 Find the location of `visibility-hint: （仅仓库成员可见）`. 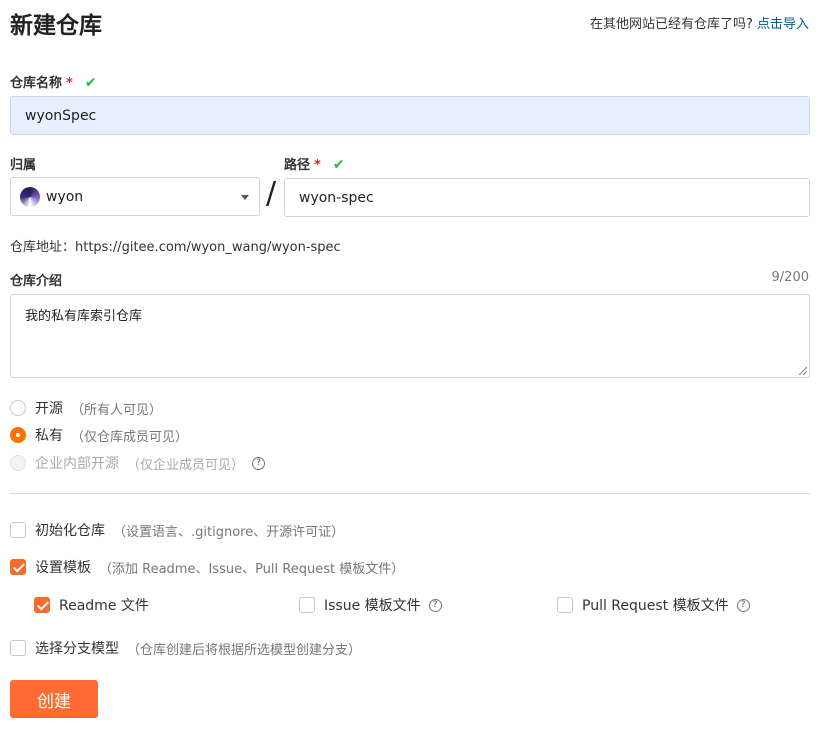

visibility-hint: （仅仓库成员可见） is located at coordinates (130, 437).